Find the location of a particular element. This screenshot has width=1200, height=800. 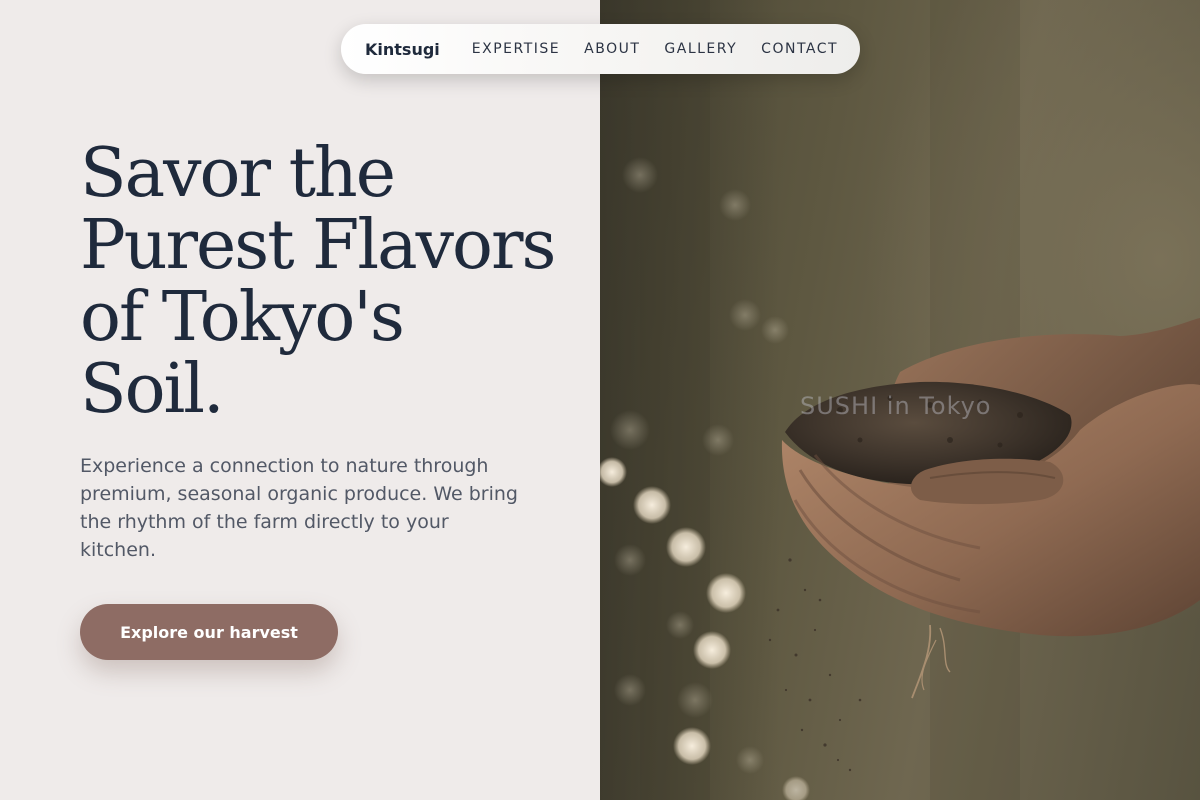

hero-title-line: of Tokyo's is located at coordinates (242, 317).